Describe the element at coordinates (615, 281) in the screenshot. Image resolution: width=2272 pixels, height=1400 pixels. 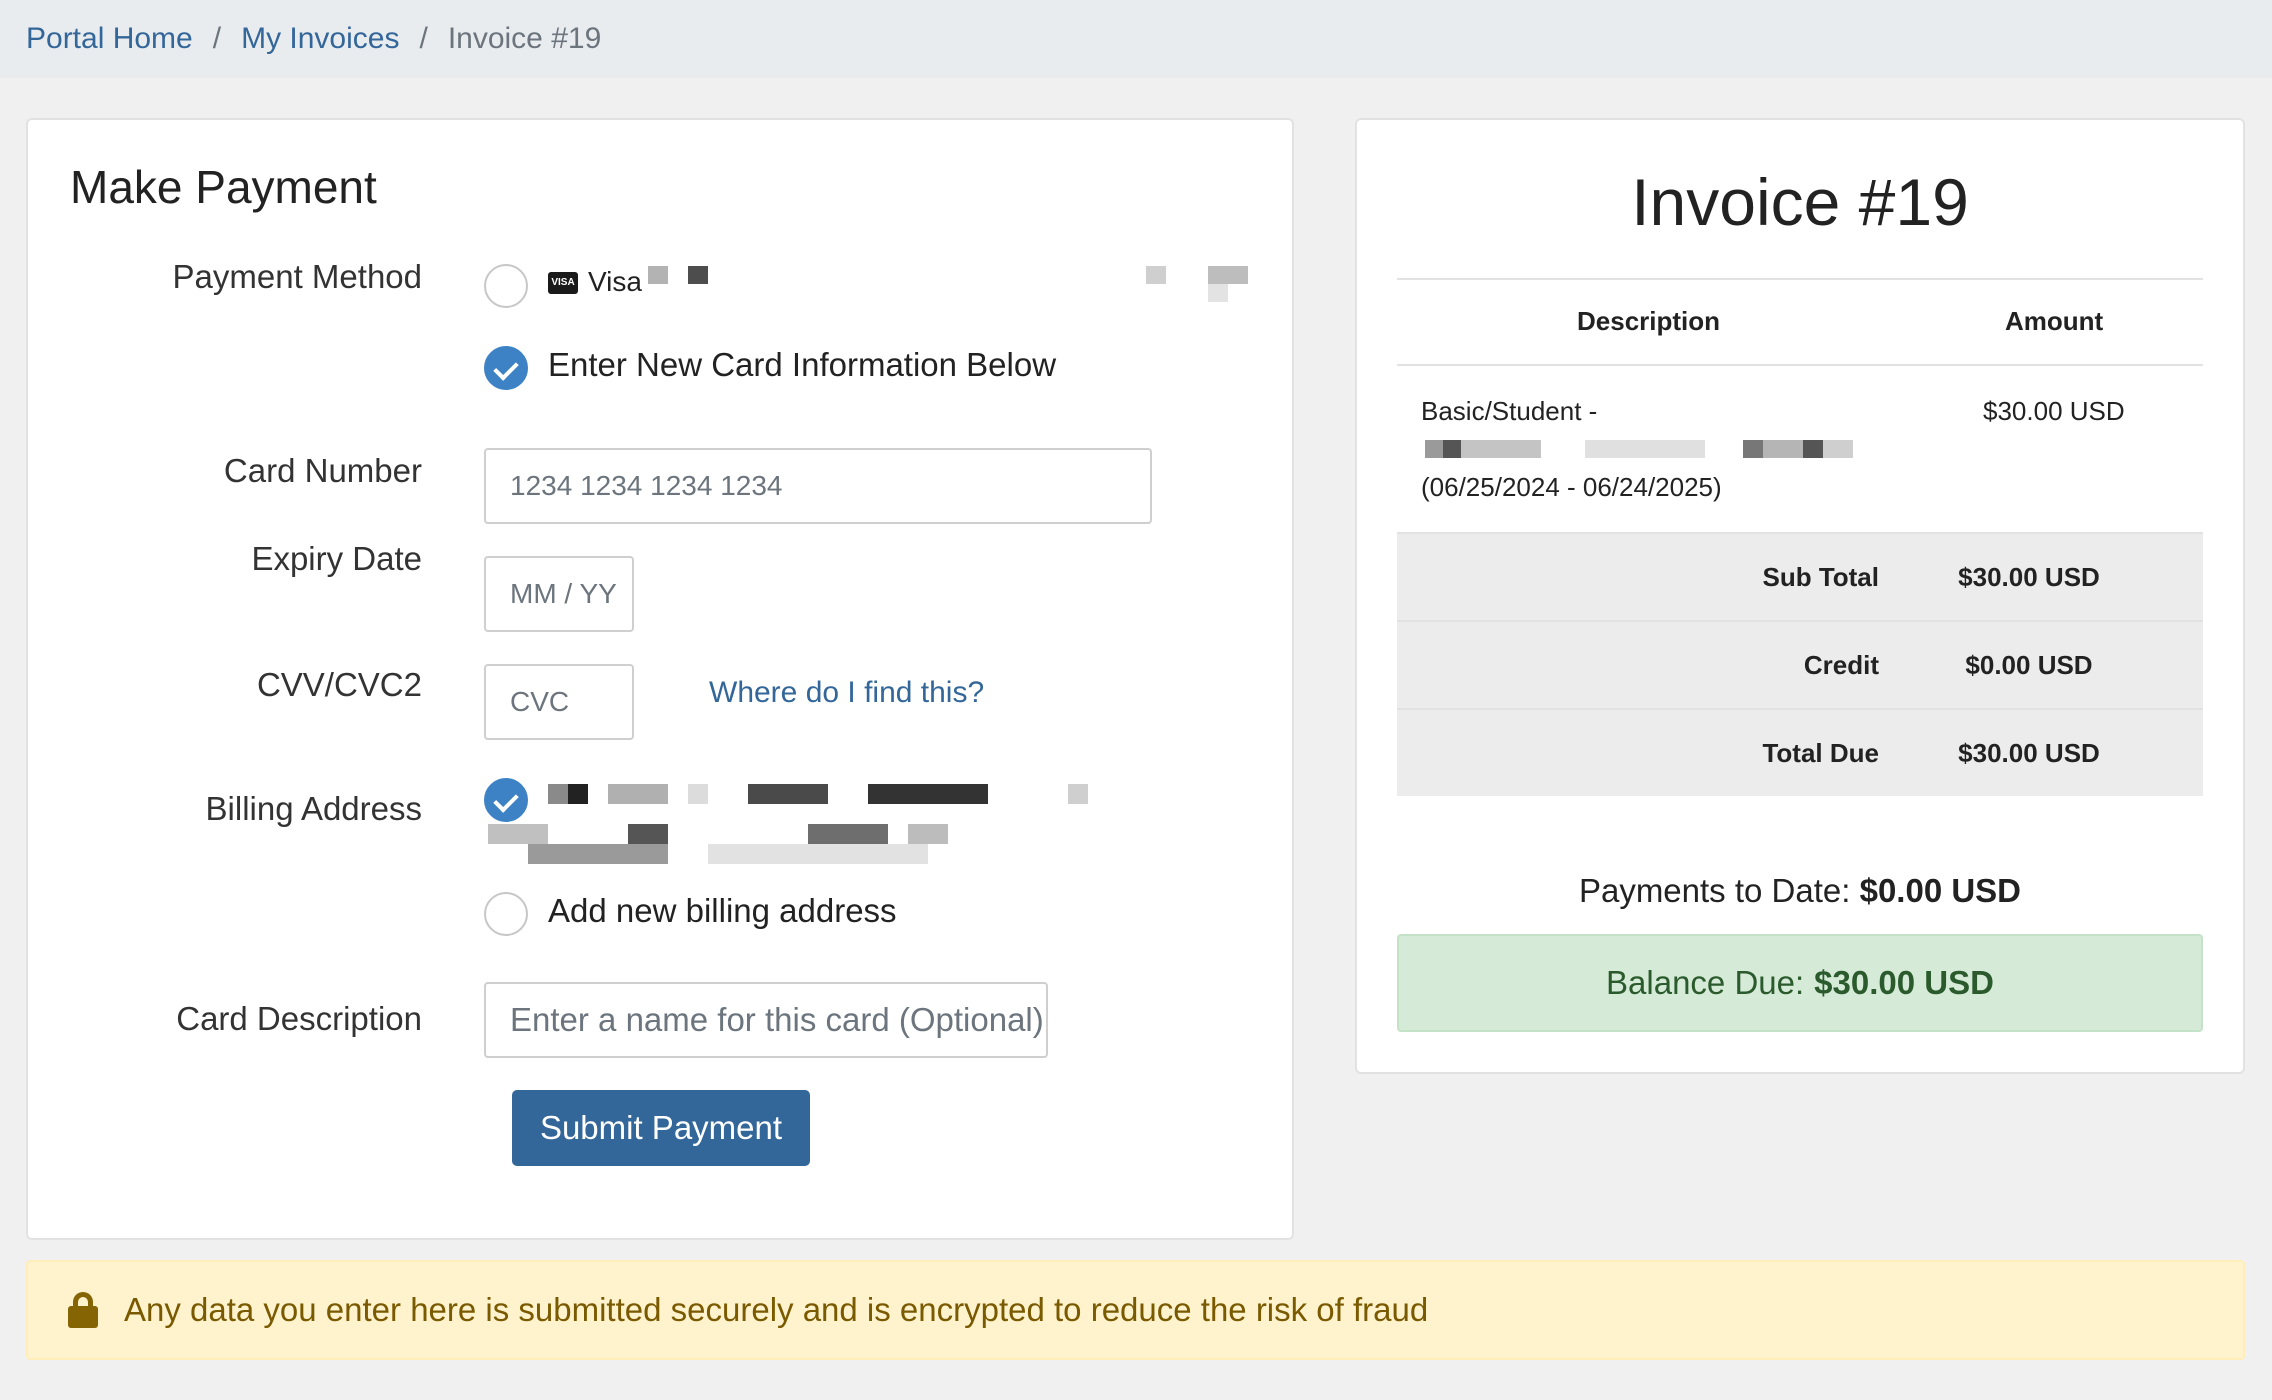
I see `saved-card-brand: Visa` at that location.